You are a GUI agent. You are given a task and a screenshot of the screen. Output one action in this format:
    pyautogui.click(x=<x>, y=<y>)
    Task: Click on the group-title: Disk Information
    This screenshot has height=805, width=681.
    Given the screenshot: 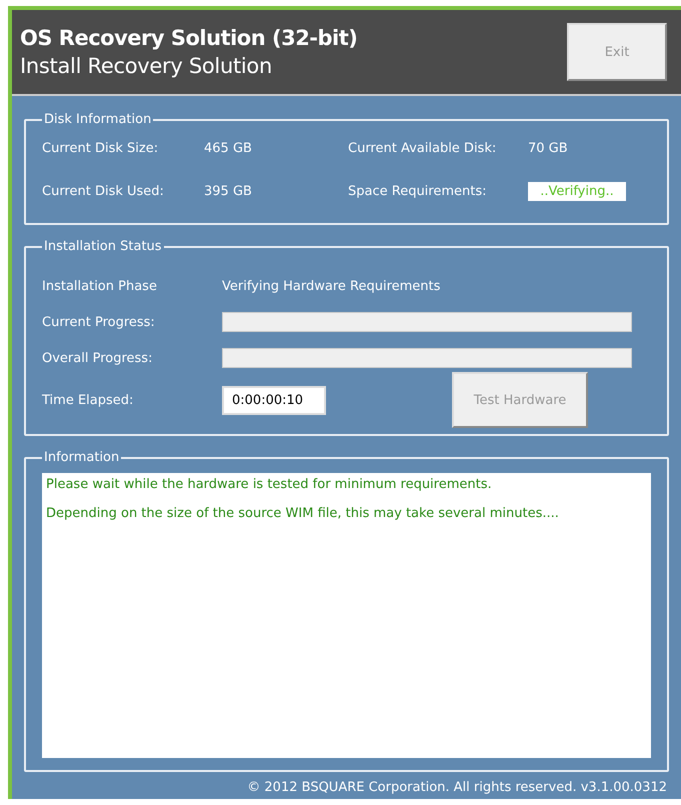 What is the action you would take?
    pyautogui.click(x=97, y=119)
    